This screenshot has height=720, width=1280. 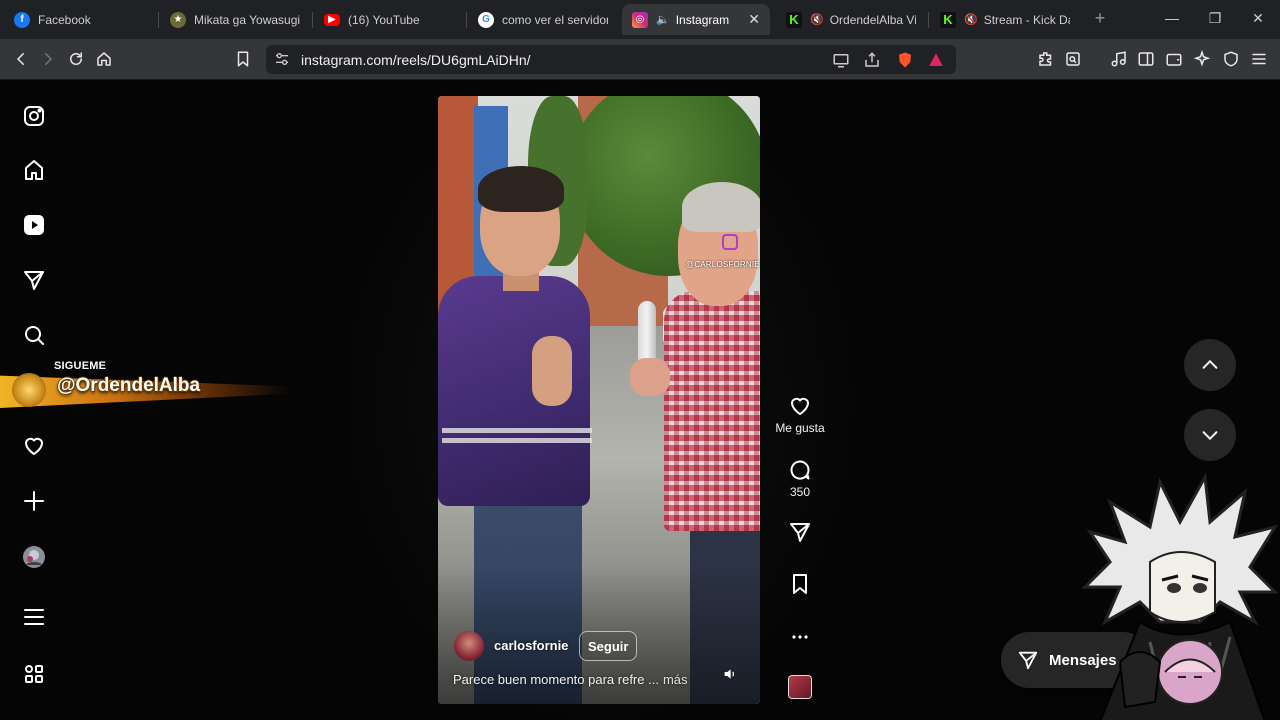 What do you see at coordinates (1119, 59) in the screenshot?
I see `music-icon` at bounding box center [1119, 59].